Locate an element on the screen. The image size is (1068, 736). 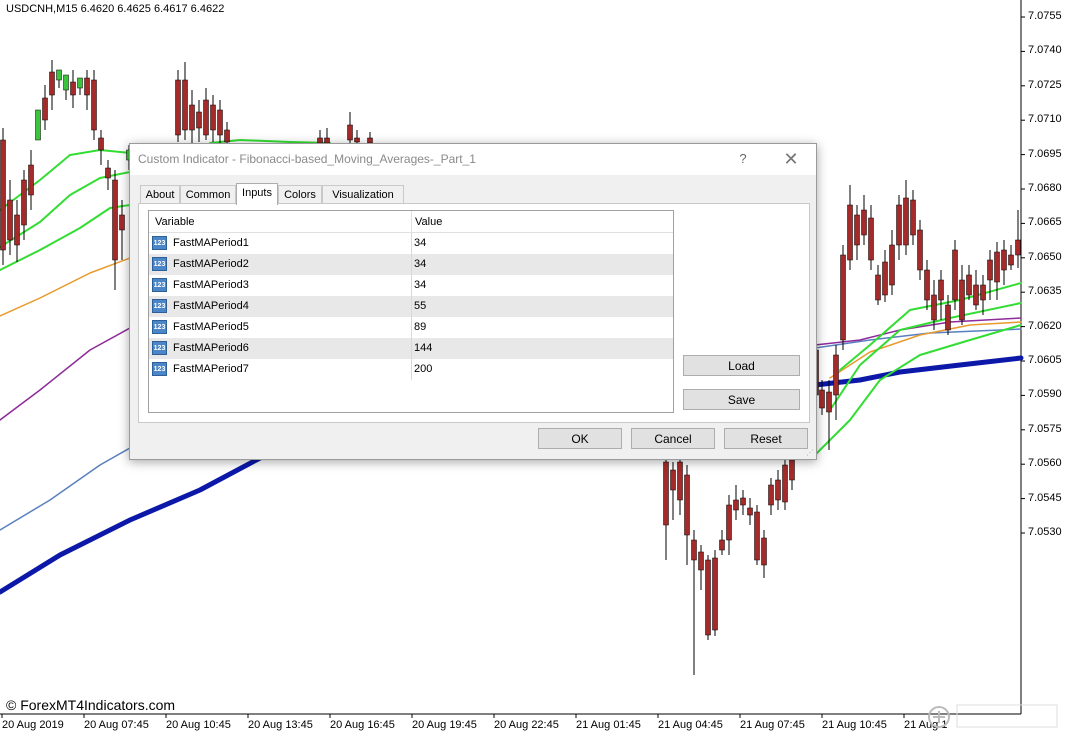
table-row: 123 FastMAPeriod1 34 is located at coordinates (411, 244).